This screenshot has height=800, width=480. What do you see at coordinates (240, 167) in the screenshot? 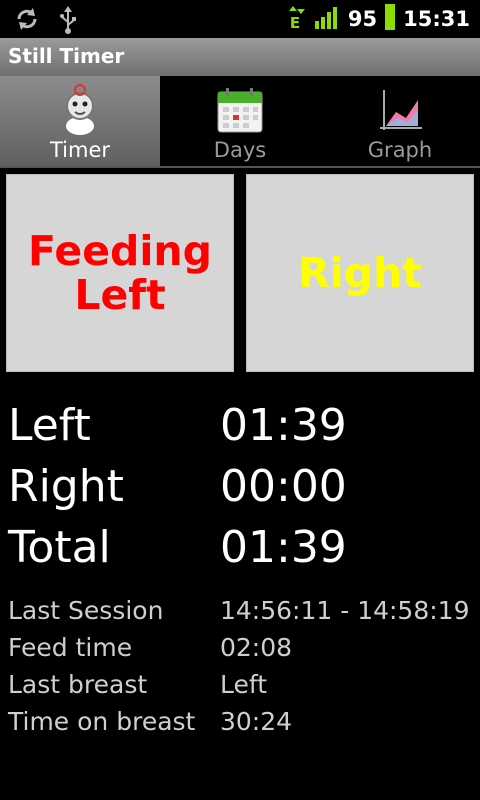
I see `tab-divider` at bounding box center [240, 167].